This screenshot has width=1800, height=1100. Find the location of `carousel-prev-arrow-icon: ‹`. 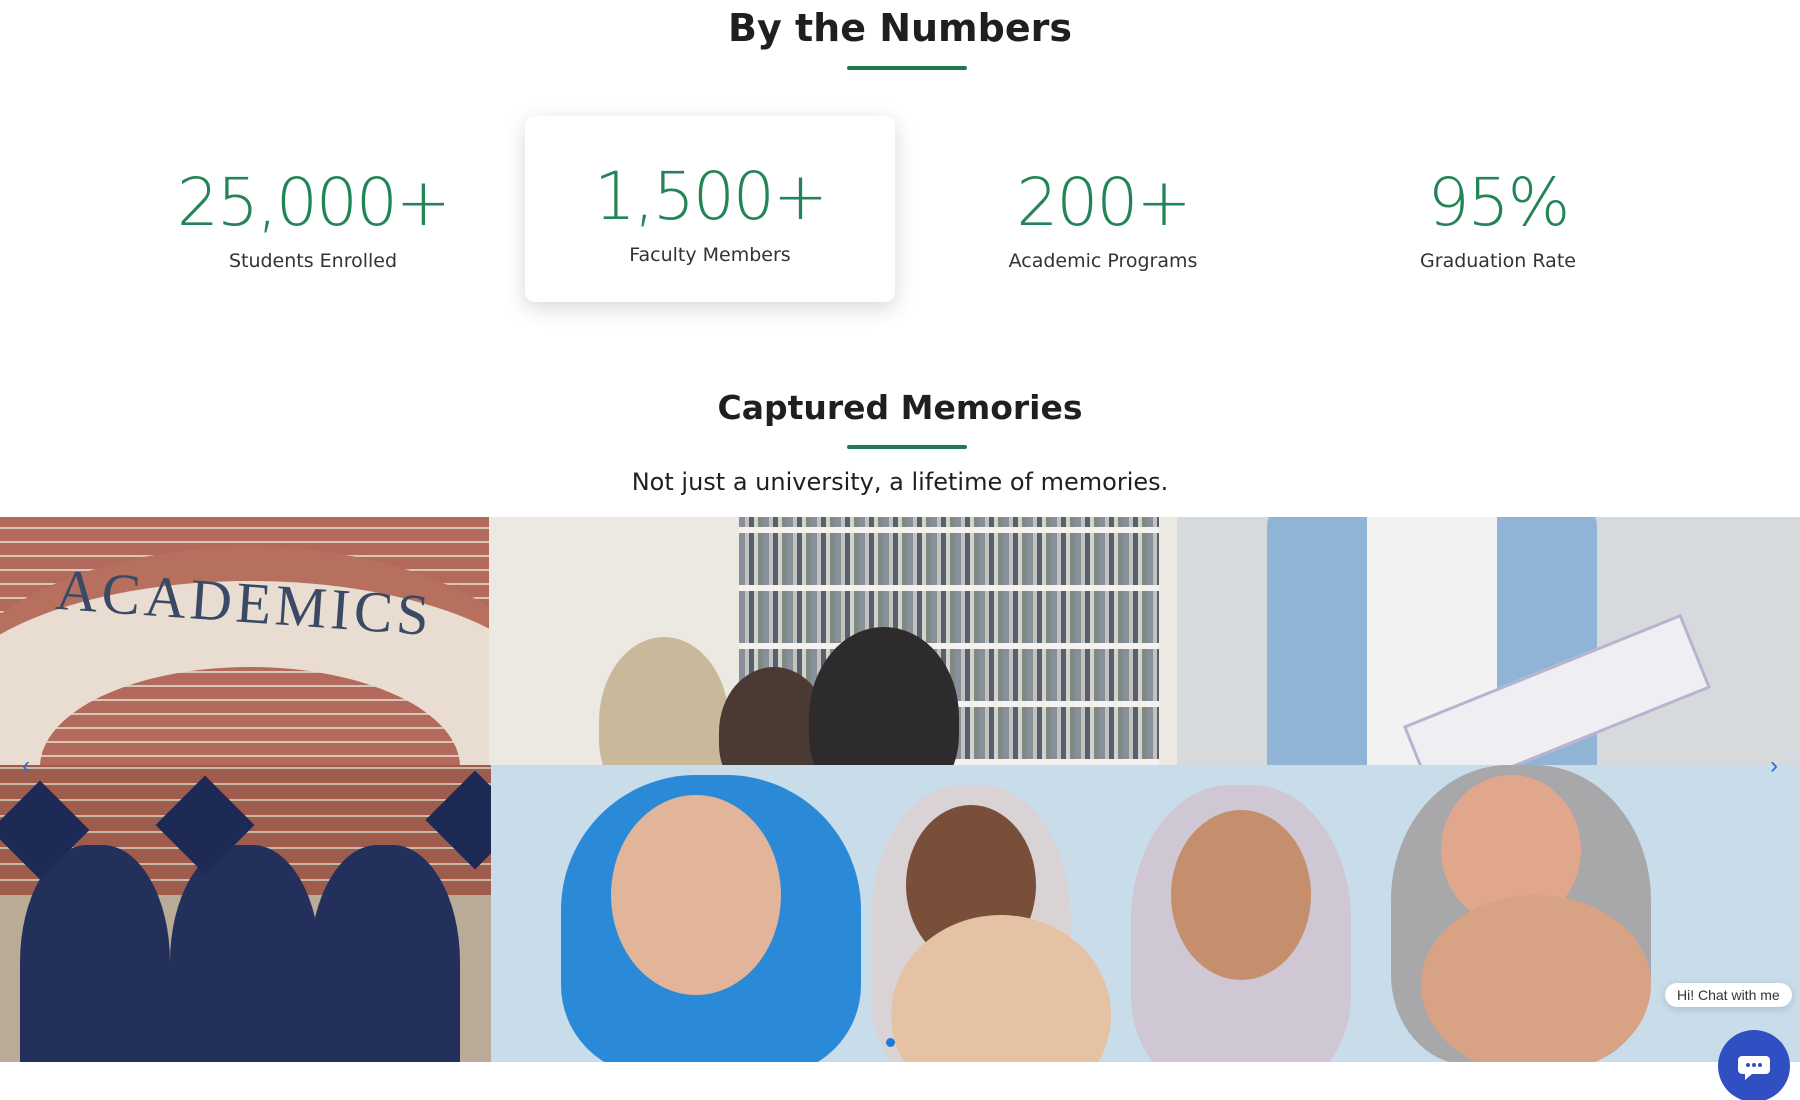

carousel-prev-arrow-icon: ‹ is located at coordinates (26, 766).